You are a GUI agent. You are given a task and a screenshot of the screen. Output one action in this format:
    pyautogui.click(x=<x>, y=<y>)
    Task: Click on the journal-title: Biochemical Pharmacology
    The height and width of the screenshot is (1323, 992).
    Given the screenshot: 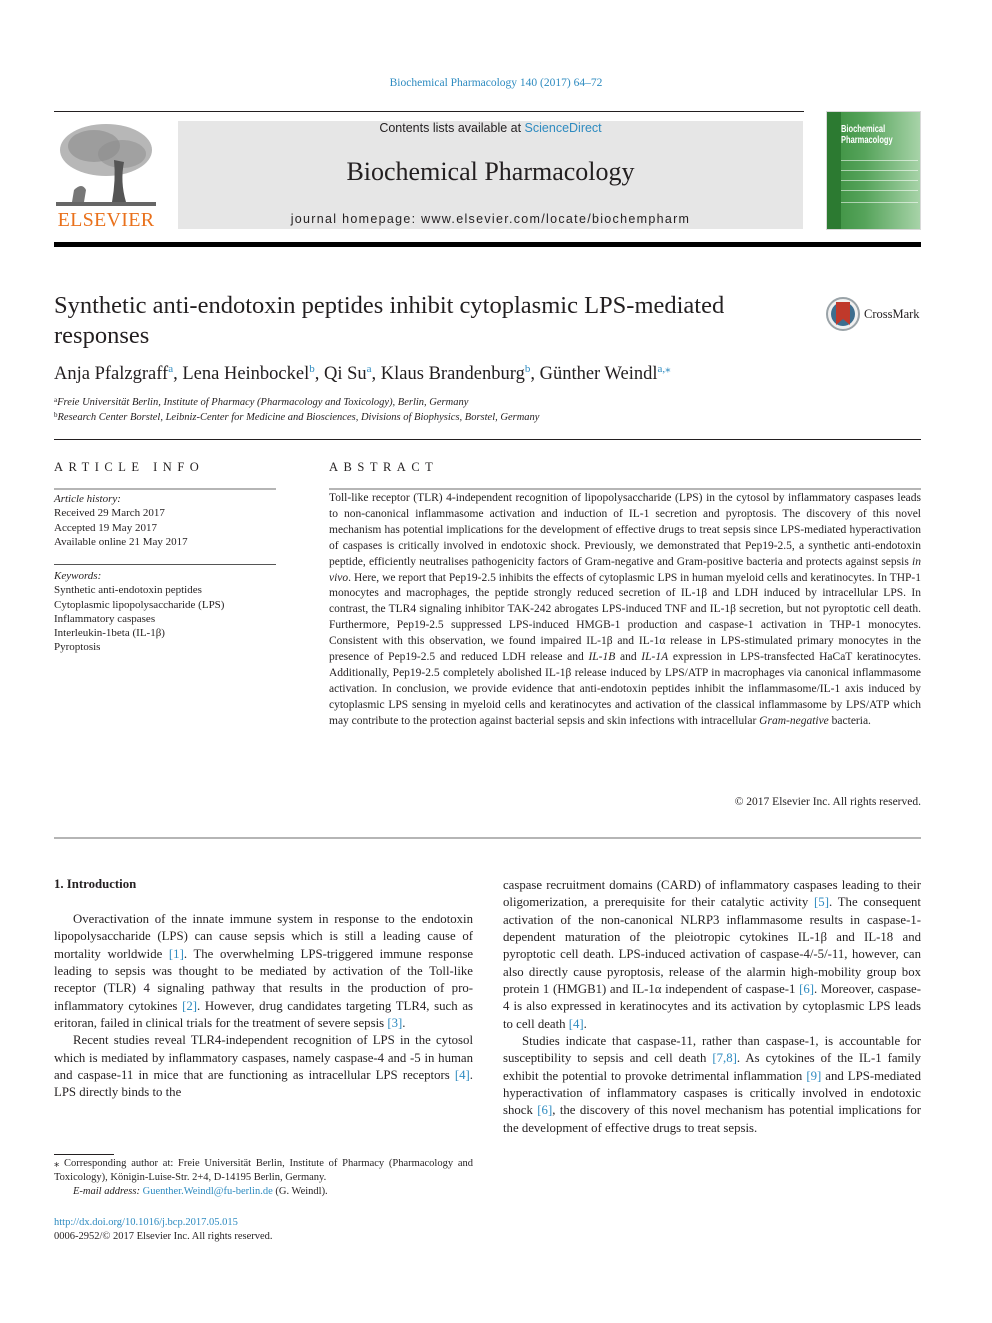 What is the action you would take?
    pyautogui.click(x=490, y=171)
    